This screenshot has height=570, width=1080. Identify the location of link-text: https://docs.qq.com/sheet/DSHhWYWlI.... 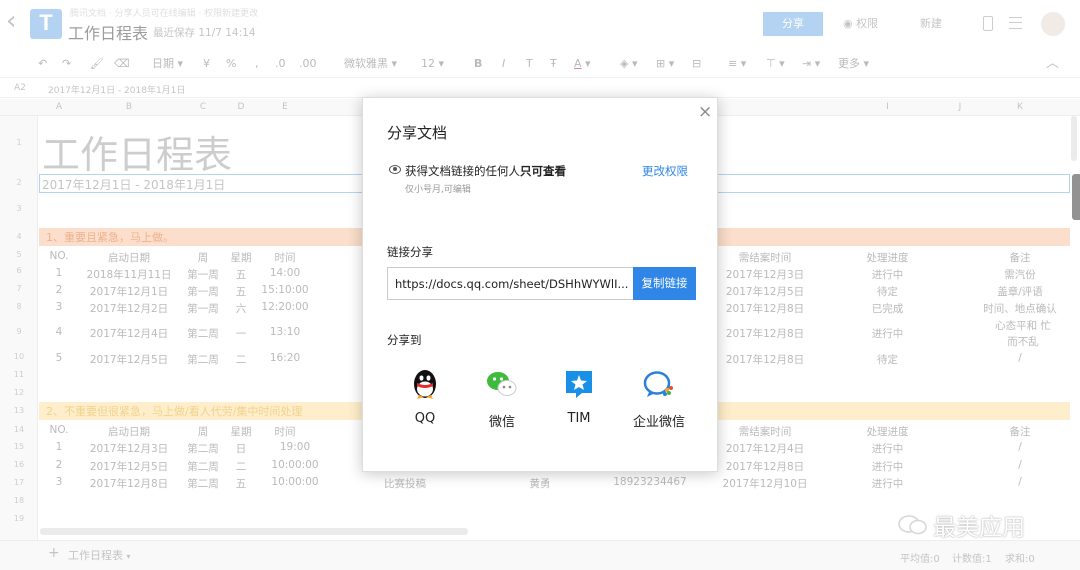
(512, 284).